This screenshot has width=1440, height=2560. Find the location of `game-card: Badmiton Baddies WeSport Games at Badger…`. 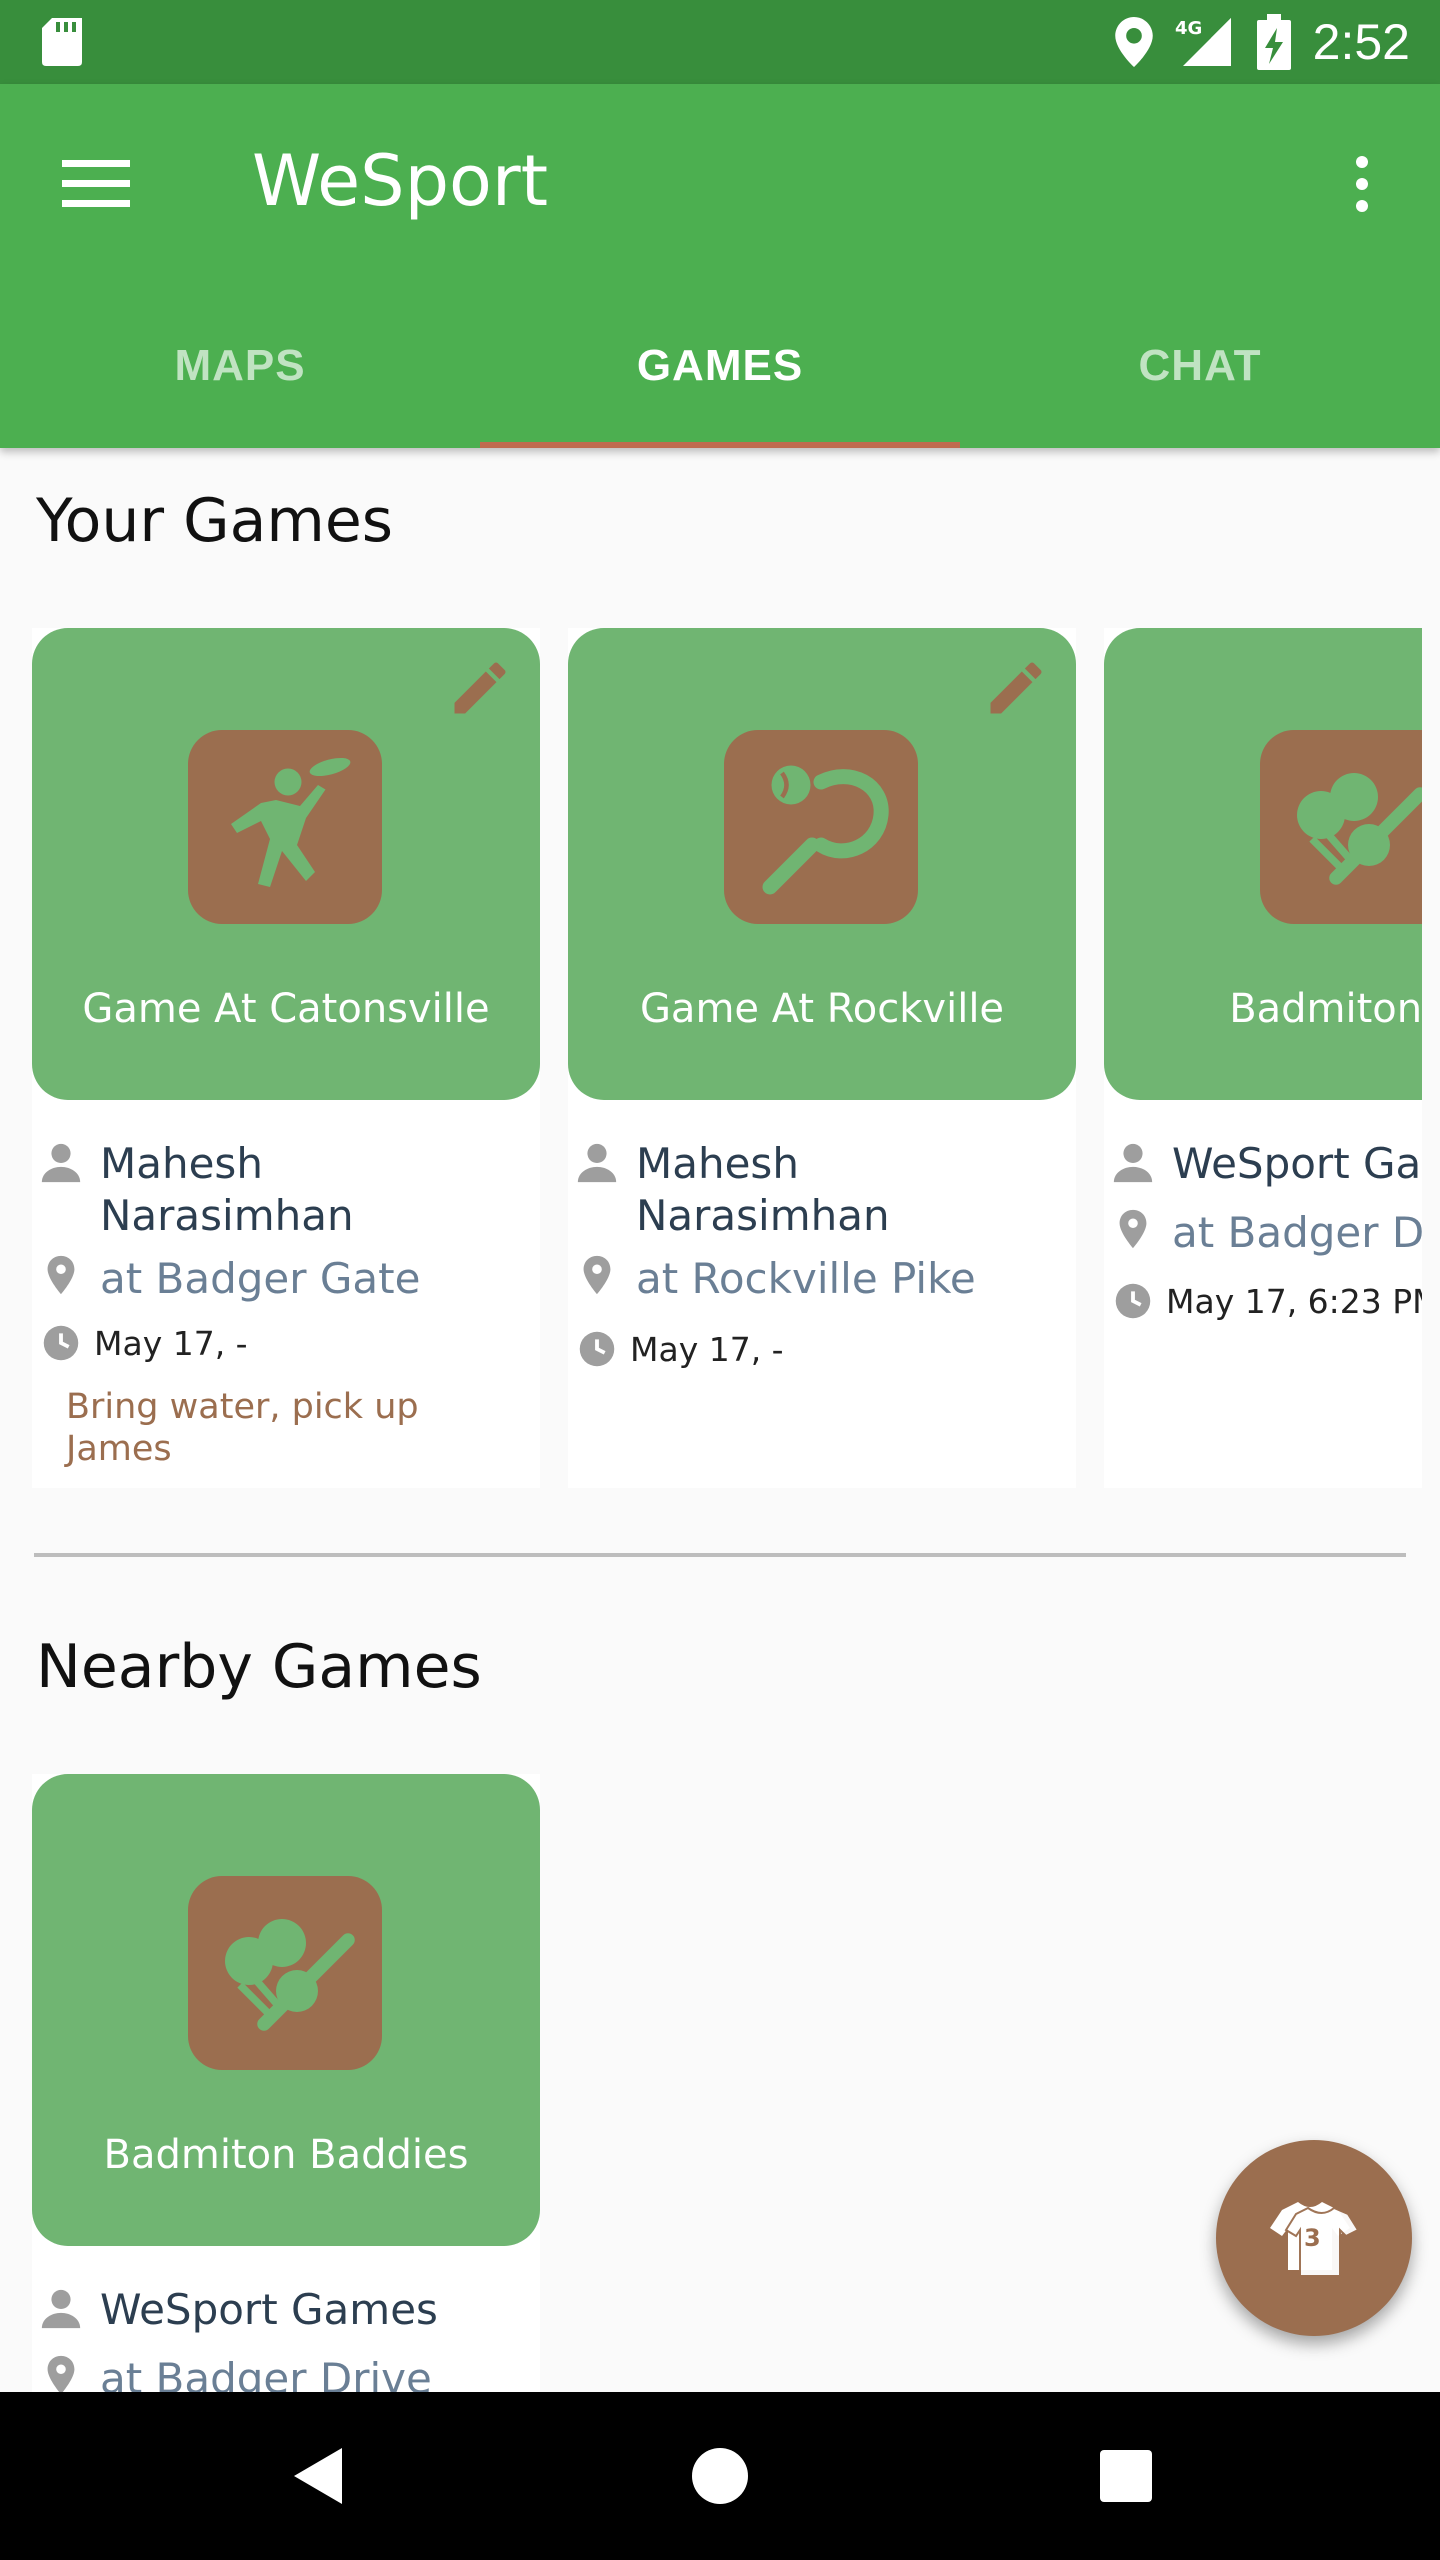

game-card: Badmiton Baddies WeSport Games at Badger… is located at coordinates (286, 2083).